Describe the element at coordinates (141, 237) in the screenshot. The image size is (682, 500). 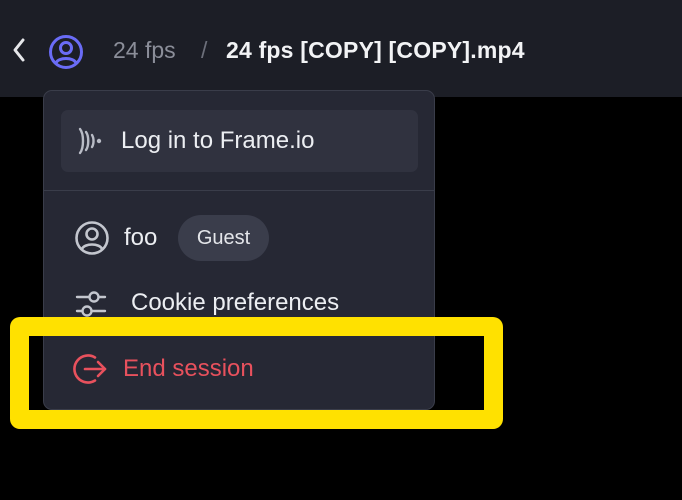
I see `user-name: foo` at that location.